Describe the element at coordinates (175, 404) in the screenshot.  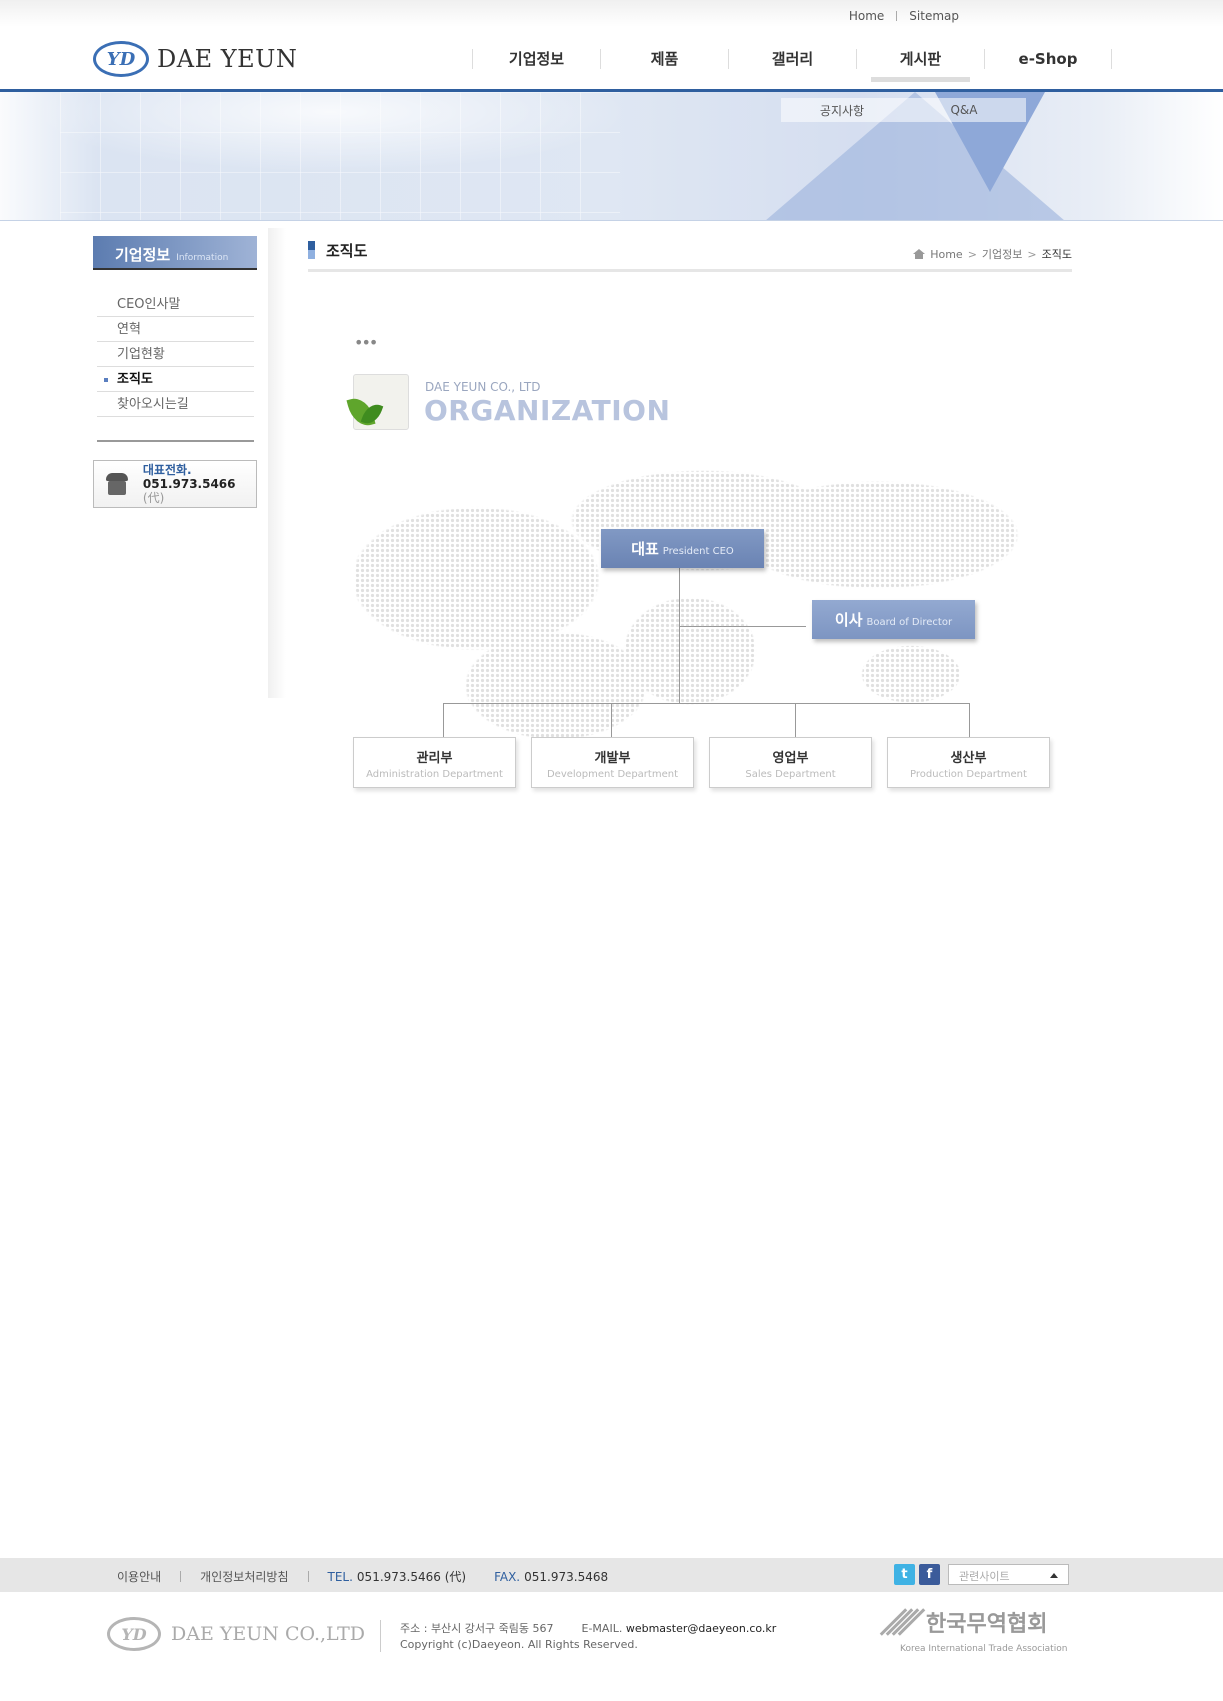
I see `sidebar-item-location: 찾아오시는길` at that location.